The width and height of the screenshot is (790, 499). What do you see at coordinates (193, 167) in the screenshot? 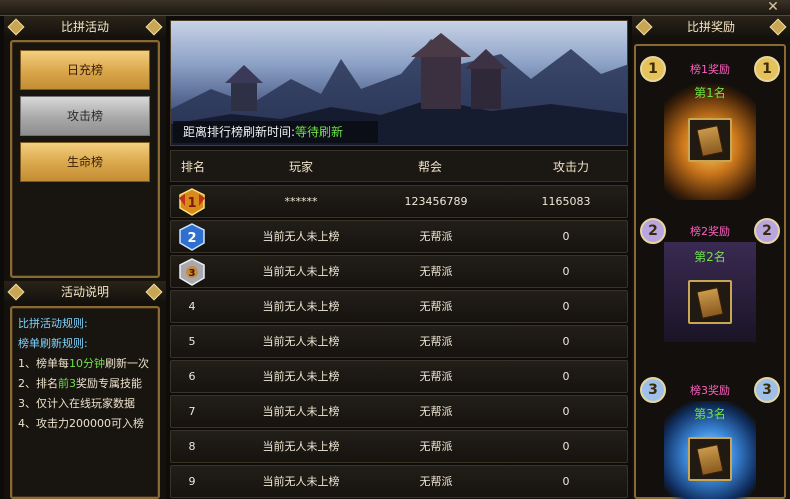
I see `col-rank-header: 排名` at bounding box center [193, 167].